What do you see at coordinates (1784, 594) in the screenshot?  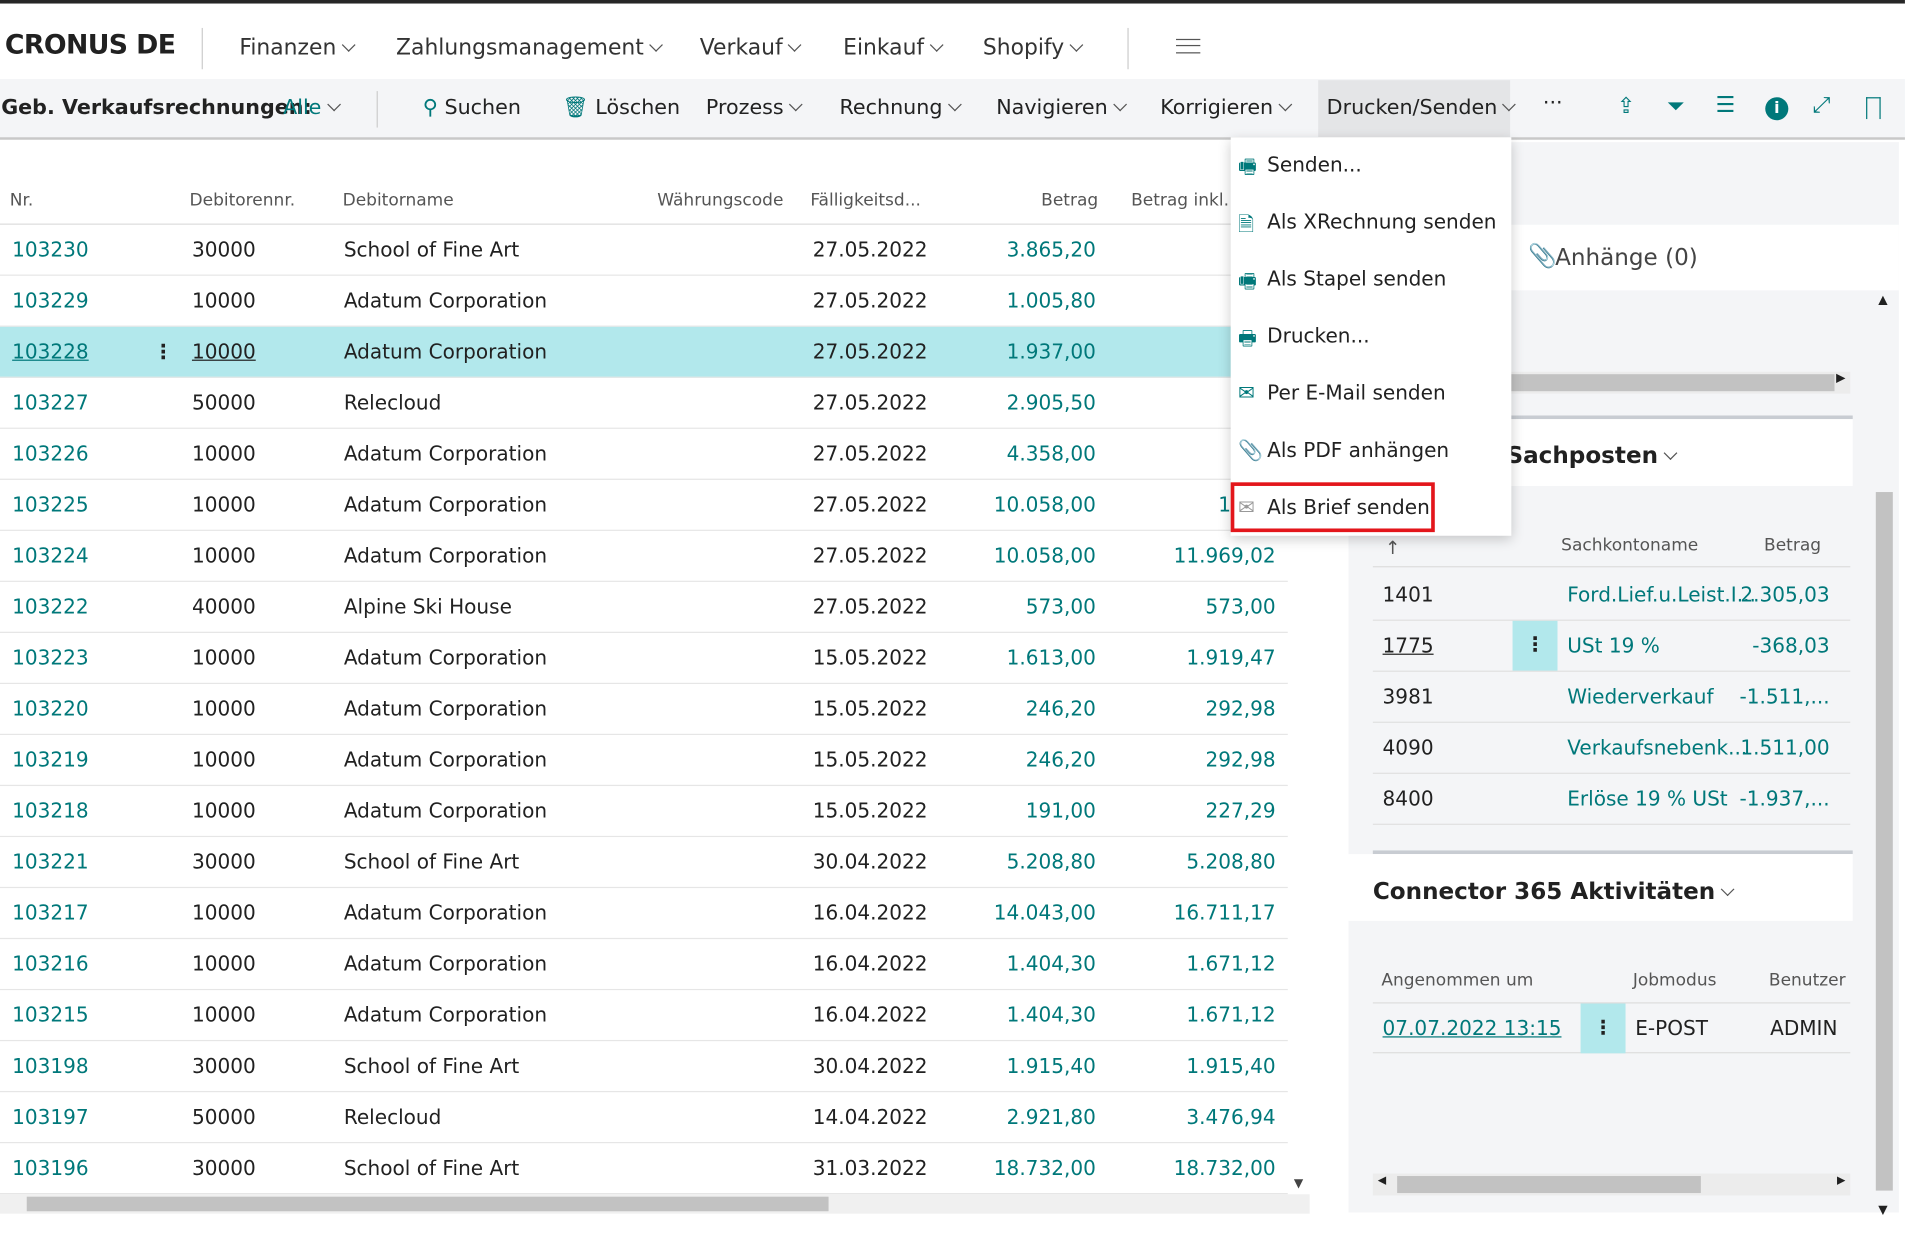 I see `amount: 2.305,03` at bounding box center [1784, 594].